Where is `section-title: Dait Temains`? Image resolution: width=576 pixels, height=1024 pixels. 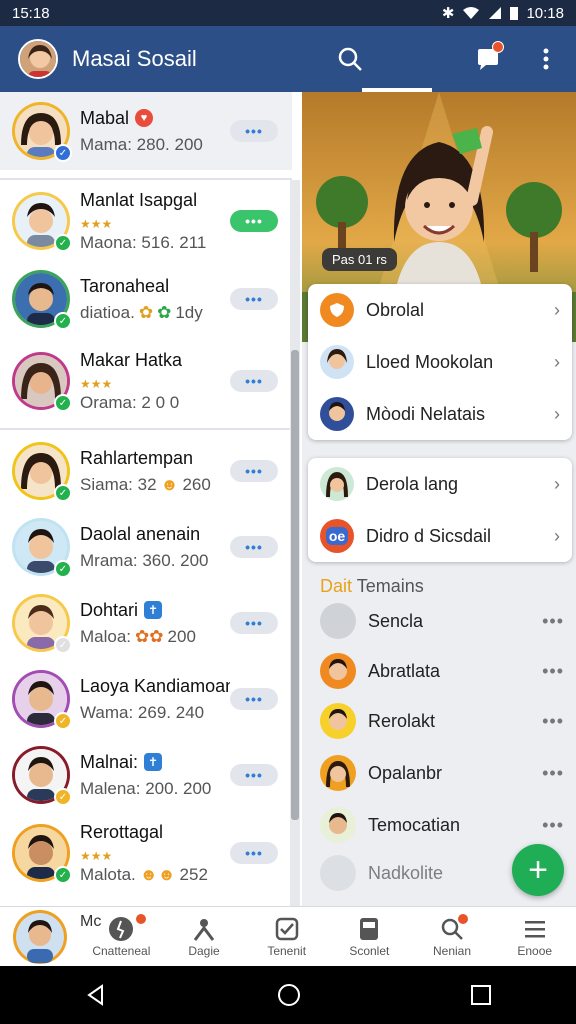
section-title: Dait Temains is located at coordinates (372, 586).